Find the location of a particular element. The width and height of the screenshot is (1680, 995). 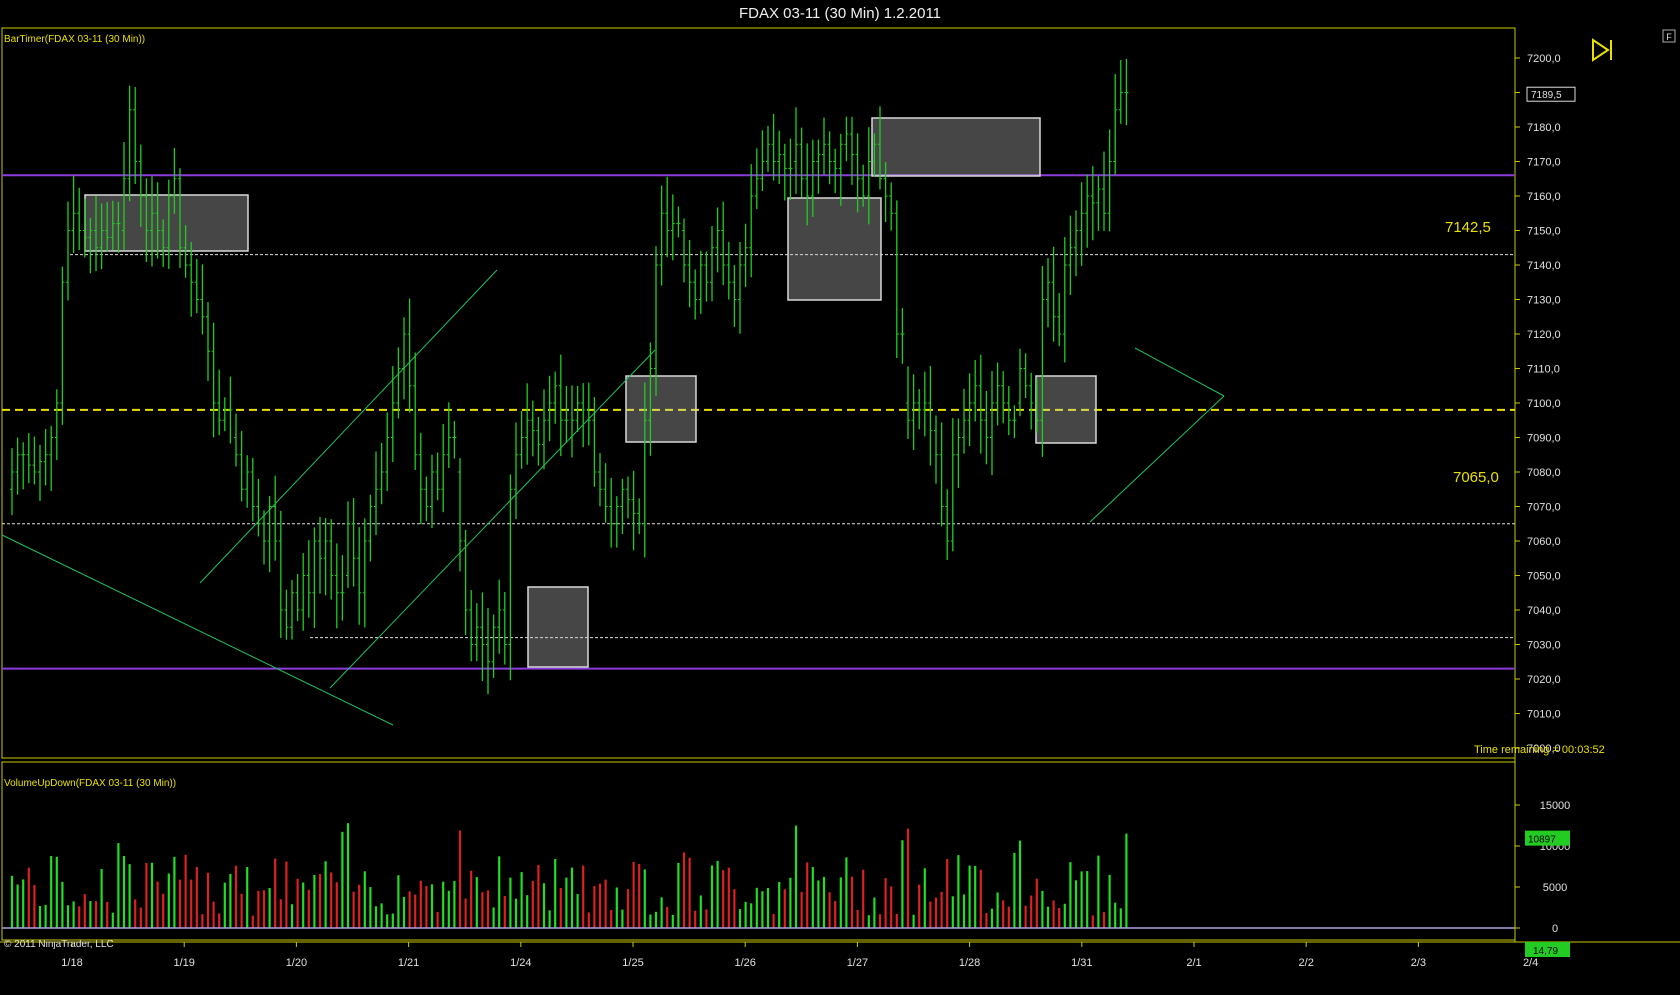

x-tick-label: 1/25 is located at coordinates (632, 963).